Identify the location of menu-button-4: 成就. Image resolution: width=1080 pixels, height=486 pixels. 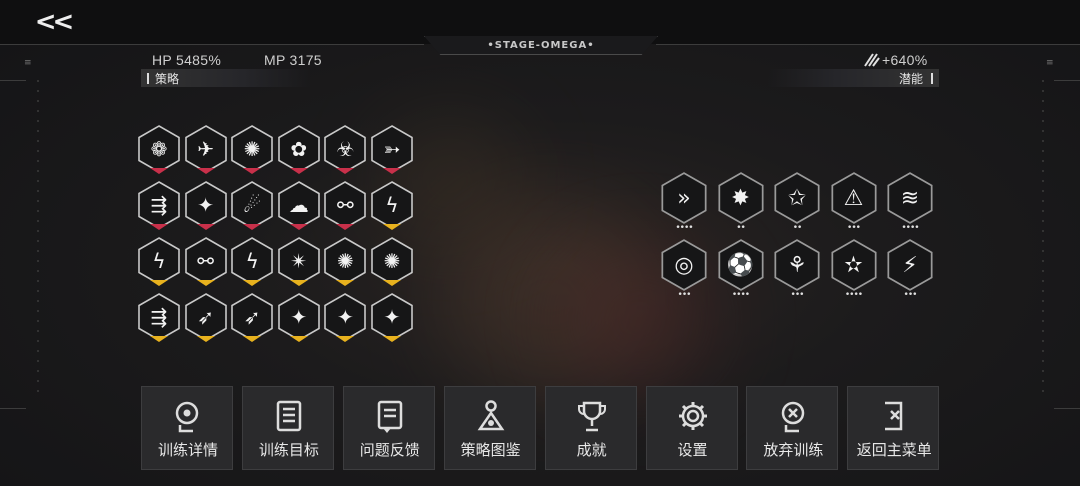
(590, 428).